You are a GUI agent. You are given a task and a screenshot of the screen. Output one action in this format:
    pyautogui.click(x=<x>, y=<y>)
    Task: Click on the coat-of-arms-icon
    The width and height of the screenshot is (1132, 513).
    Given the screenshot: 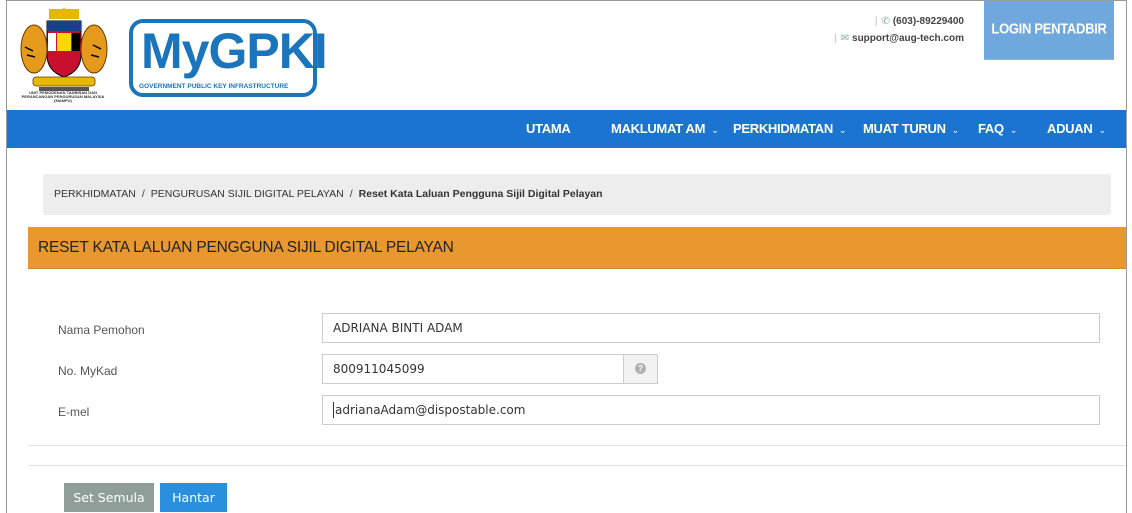 What is the action you would take?
    pyautogui.click(x=64, y=49)
    